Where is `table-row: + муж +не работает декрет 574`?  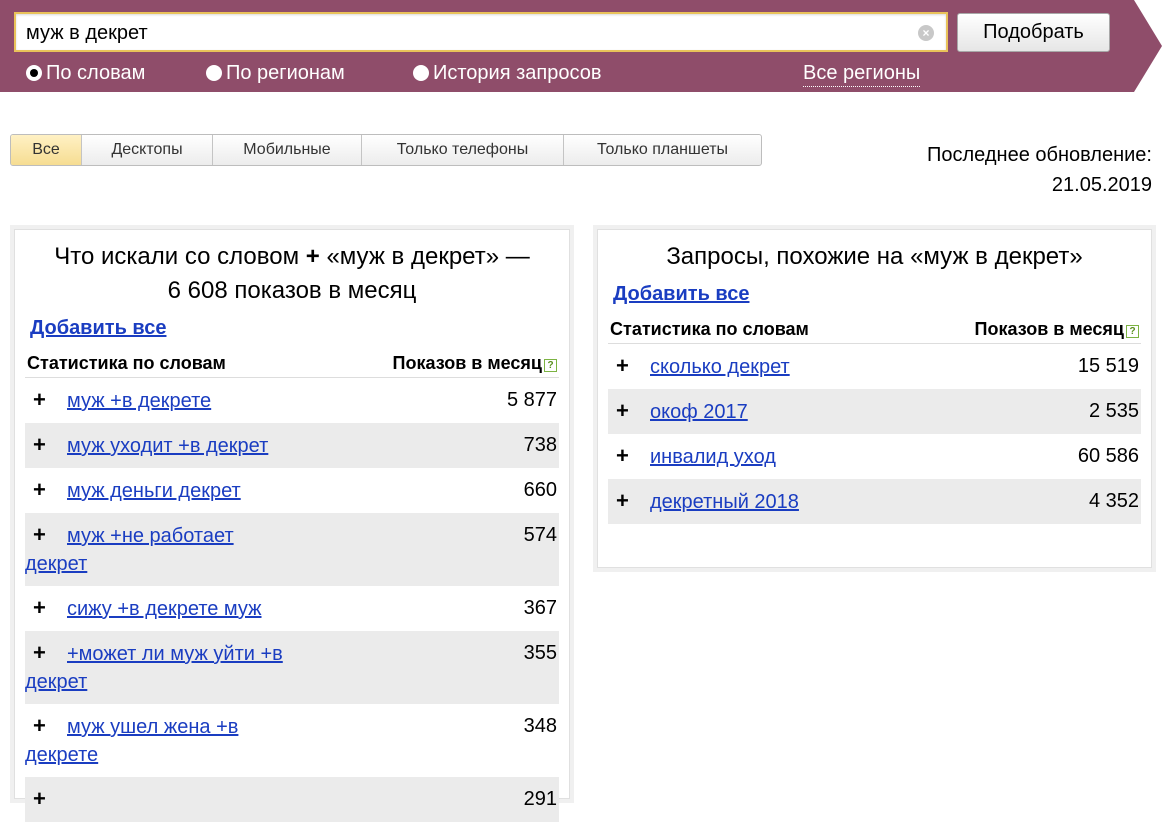 table-row: + муж +не работает декрет 574 is located at coordinates (292, 549).